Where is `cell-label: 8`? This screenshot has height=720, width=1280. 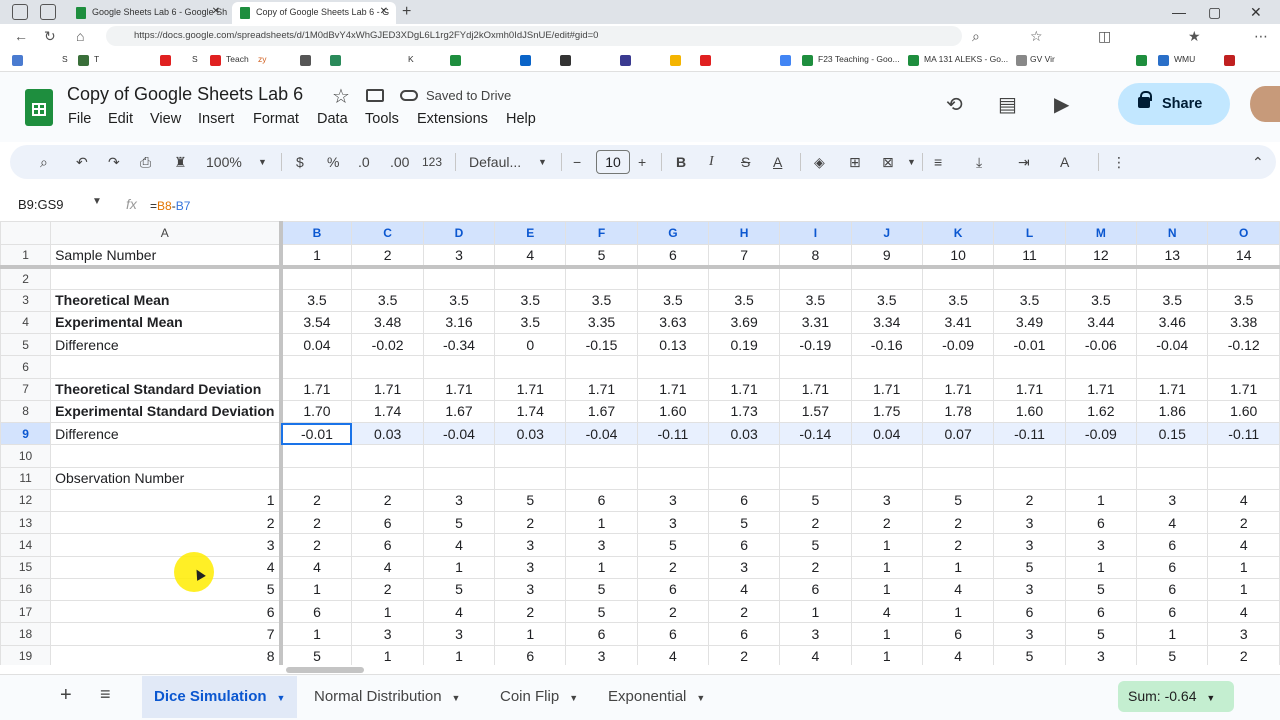
cell-label: 8 is located at coordinates (166, 654).